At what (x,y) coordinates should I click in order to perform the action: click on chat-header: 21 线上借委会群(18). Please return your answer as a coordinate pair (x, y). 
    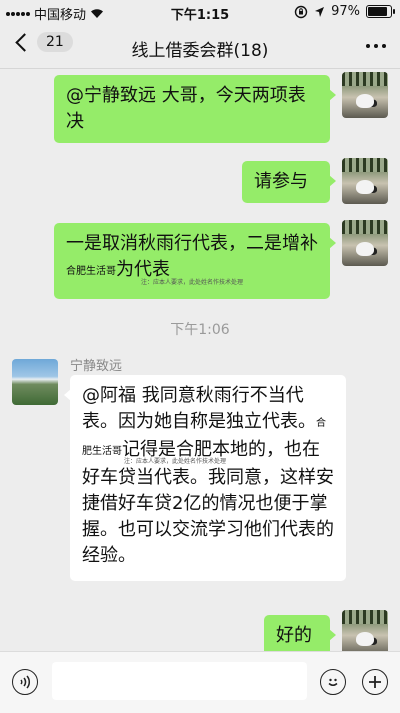
    Looking at the image, I should click on (200, 46).